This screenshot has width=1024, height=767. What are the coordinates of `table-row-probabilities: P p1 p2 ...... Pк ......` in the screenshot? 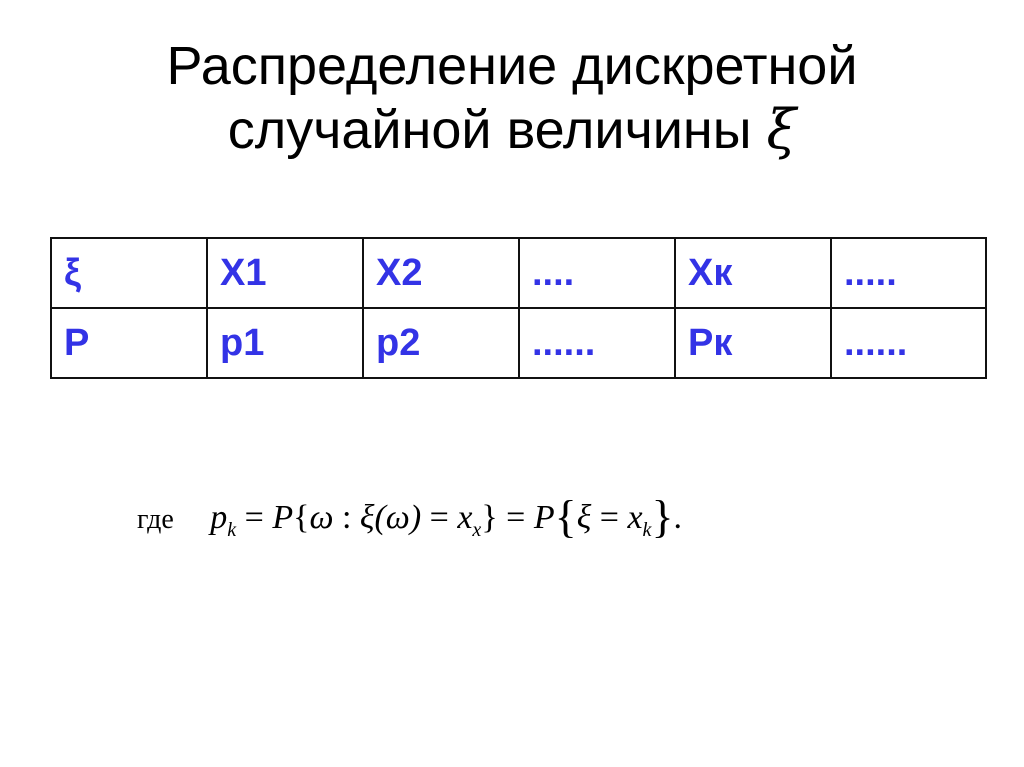 It's located at (518, 343).